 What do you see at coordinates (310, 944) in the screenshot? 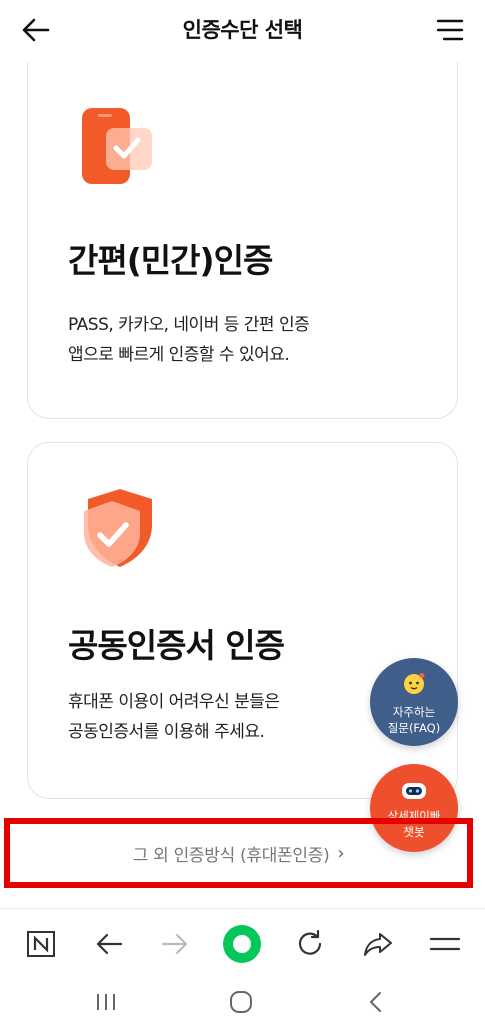
I see `refresh-icon` at bounding box center [310, 944].